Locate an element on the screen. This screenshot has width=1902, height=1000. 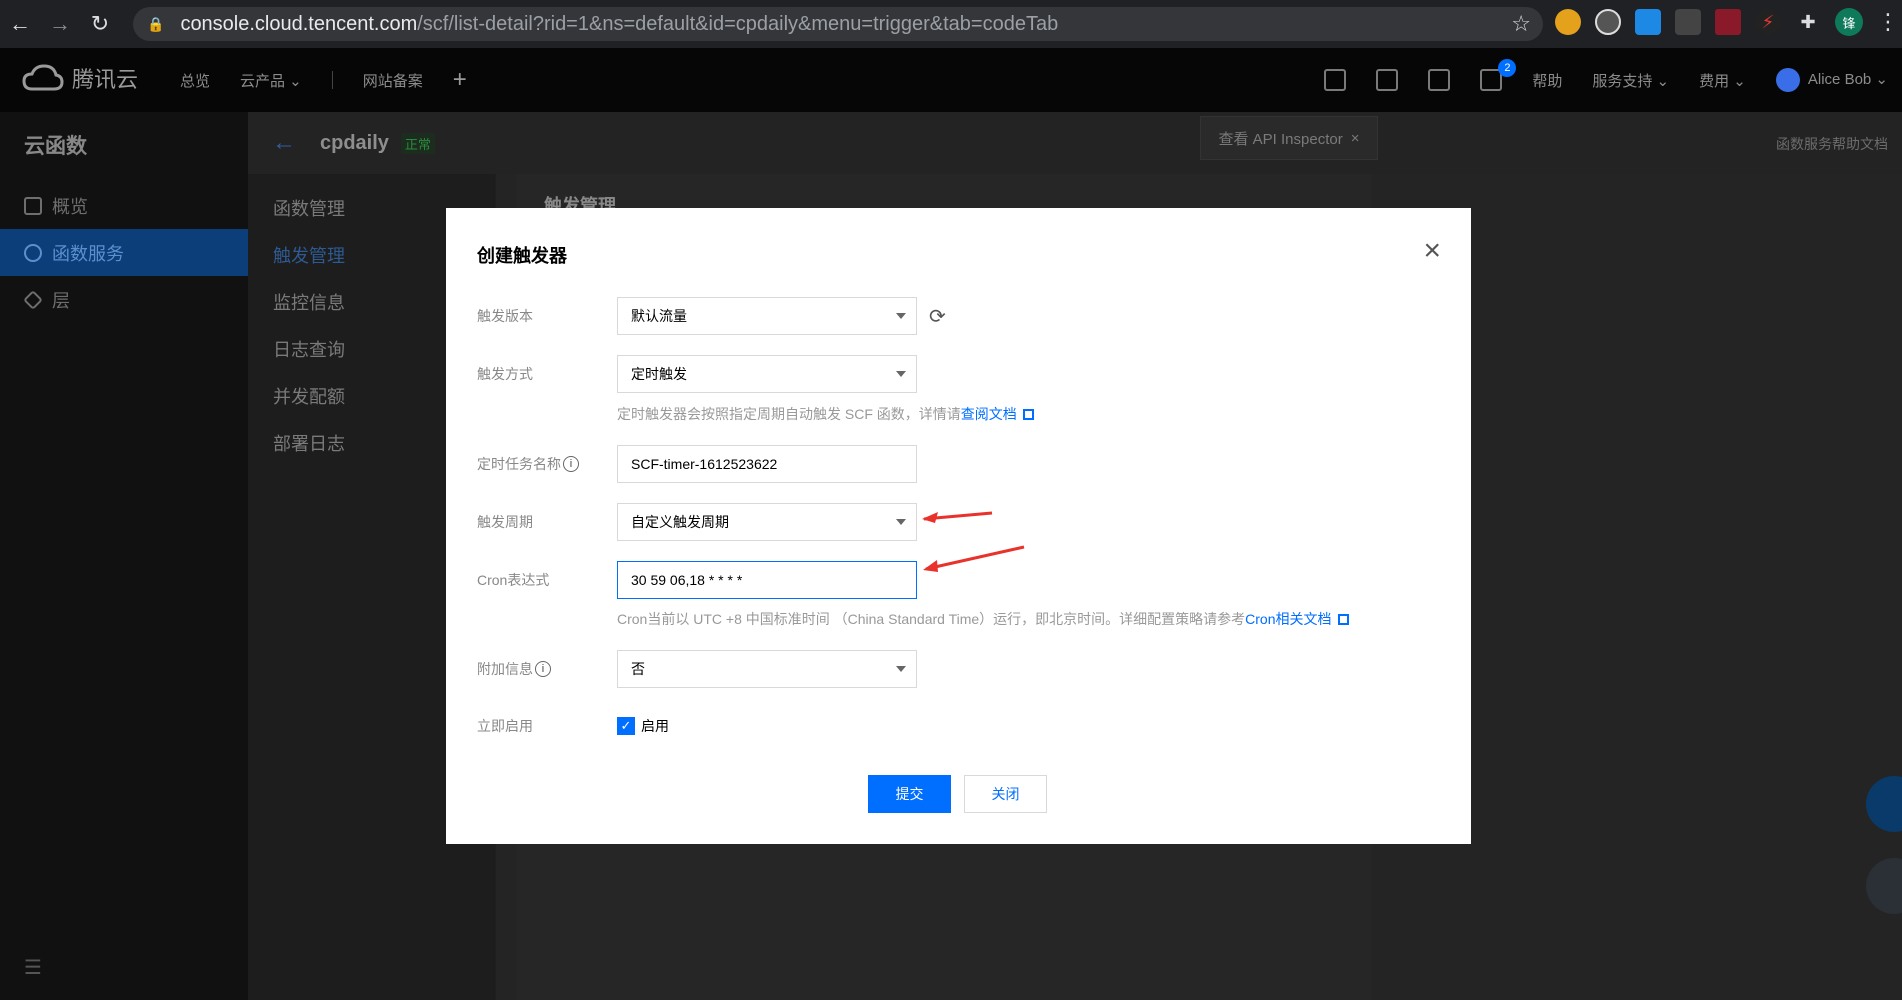
sidebar-item-layers: 层 is located at coordinates (124, 299).